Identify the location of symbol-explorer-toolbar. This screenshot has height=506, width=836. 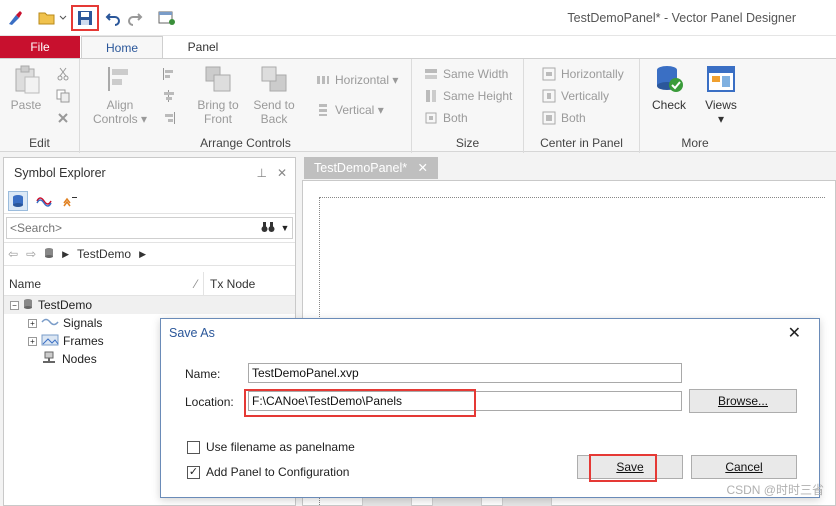
(149, 201).